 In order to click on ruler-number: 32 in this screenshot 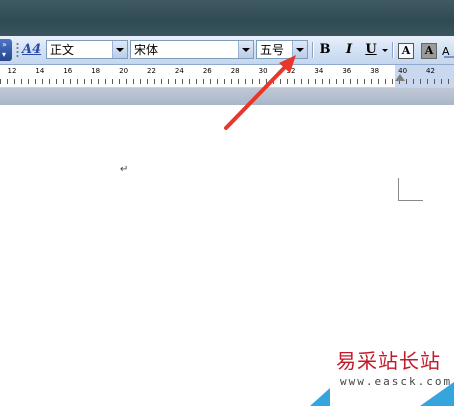, I will do `click(291, 71)`.